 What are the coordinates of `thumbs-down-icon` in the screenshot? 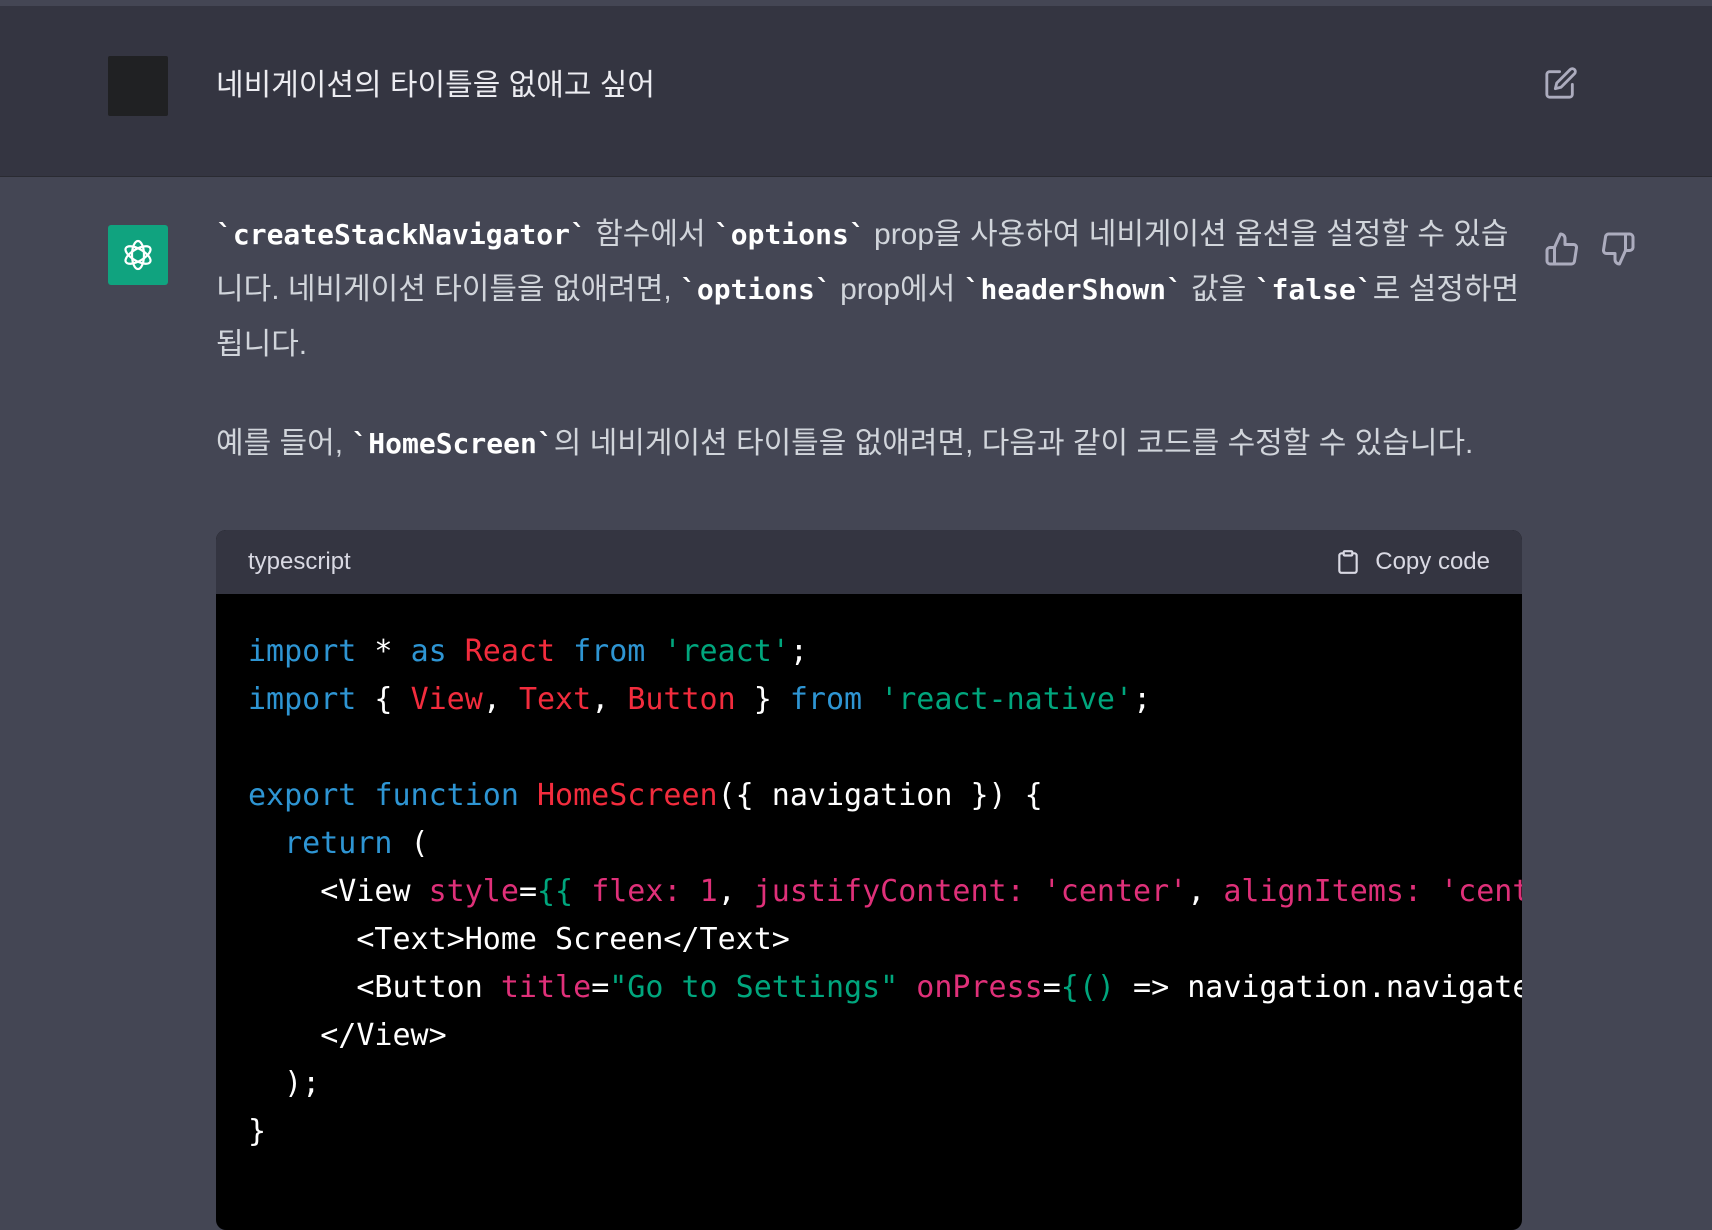 It's located at (1618, 249).